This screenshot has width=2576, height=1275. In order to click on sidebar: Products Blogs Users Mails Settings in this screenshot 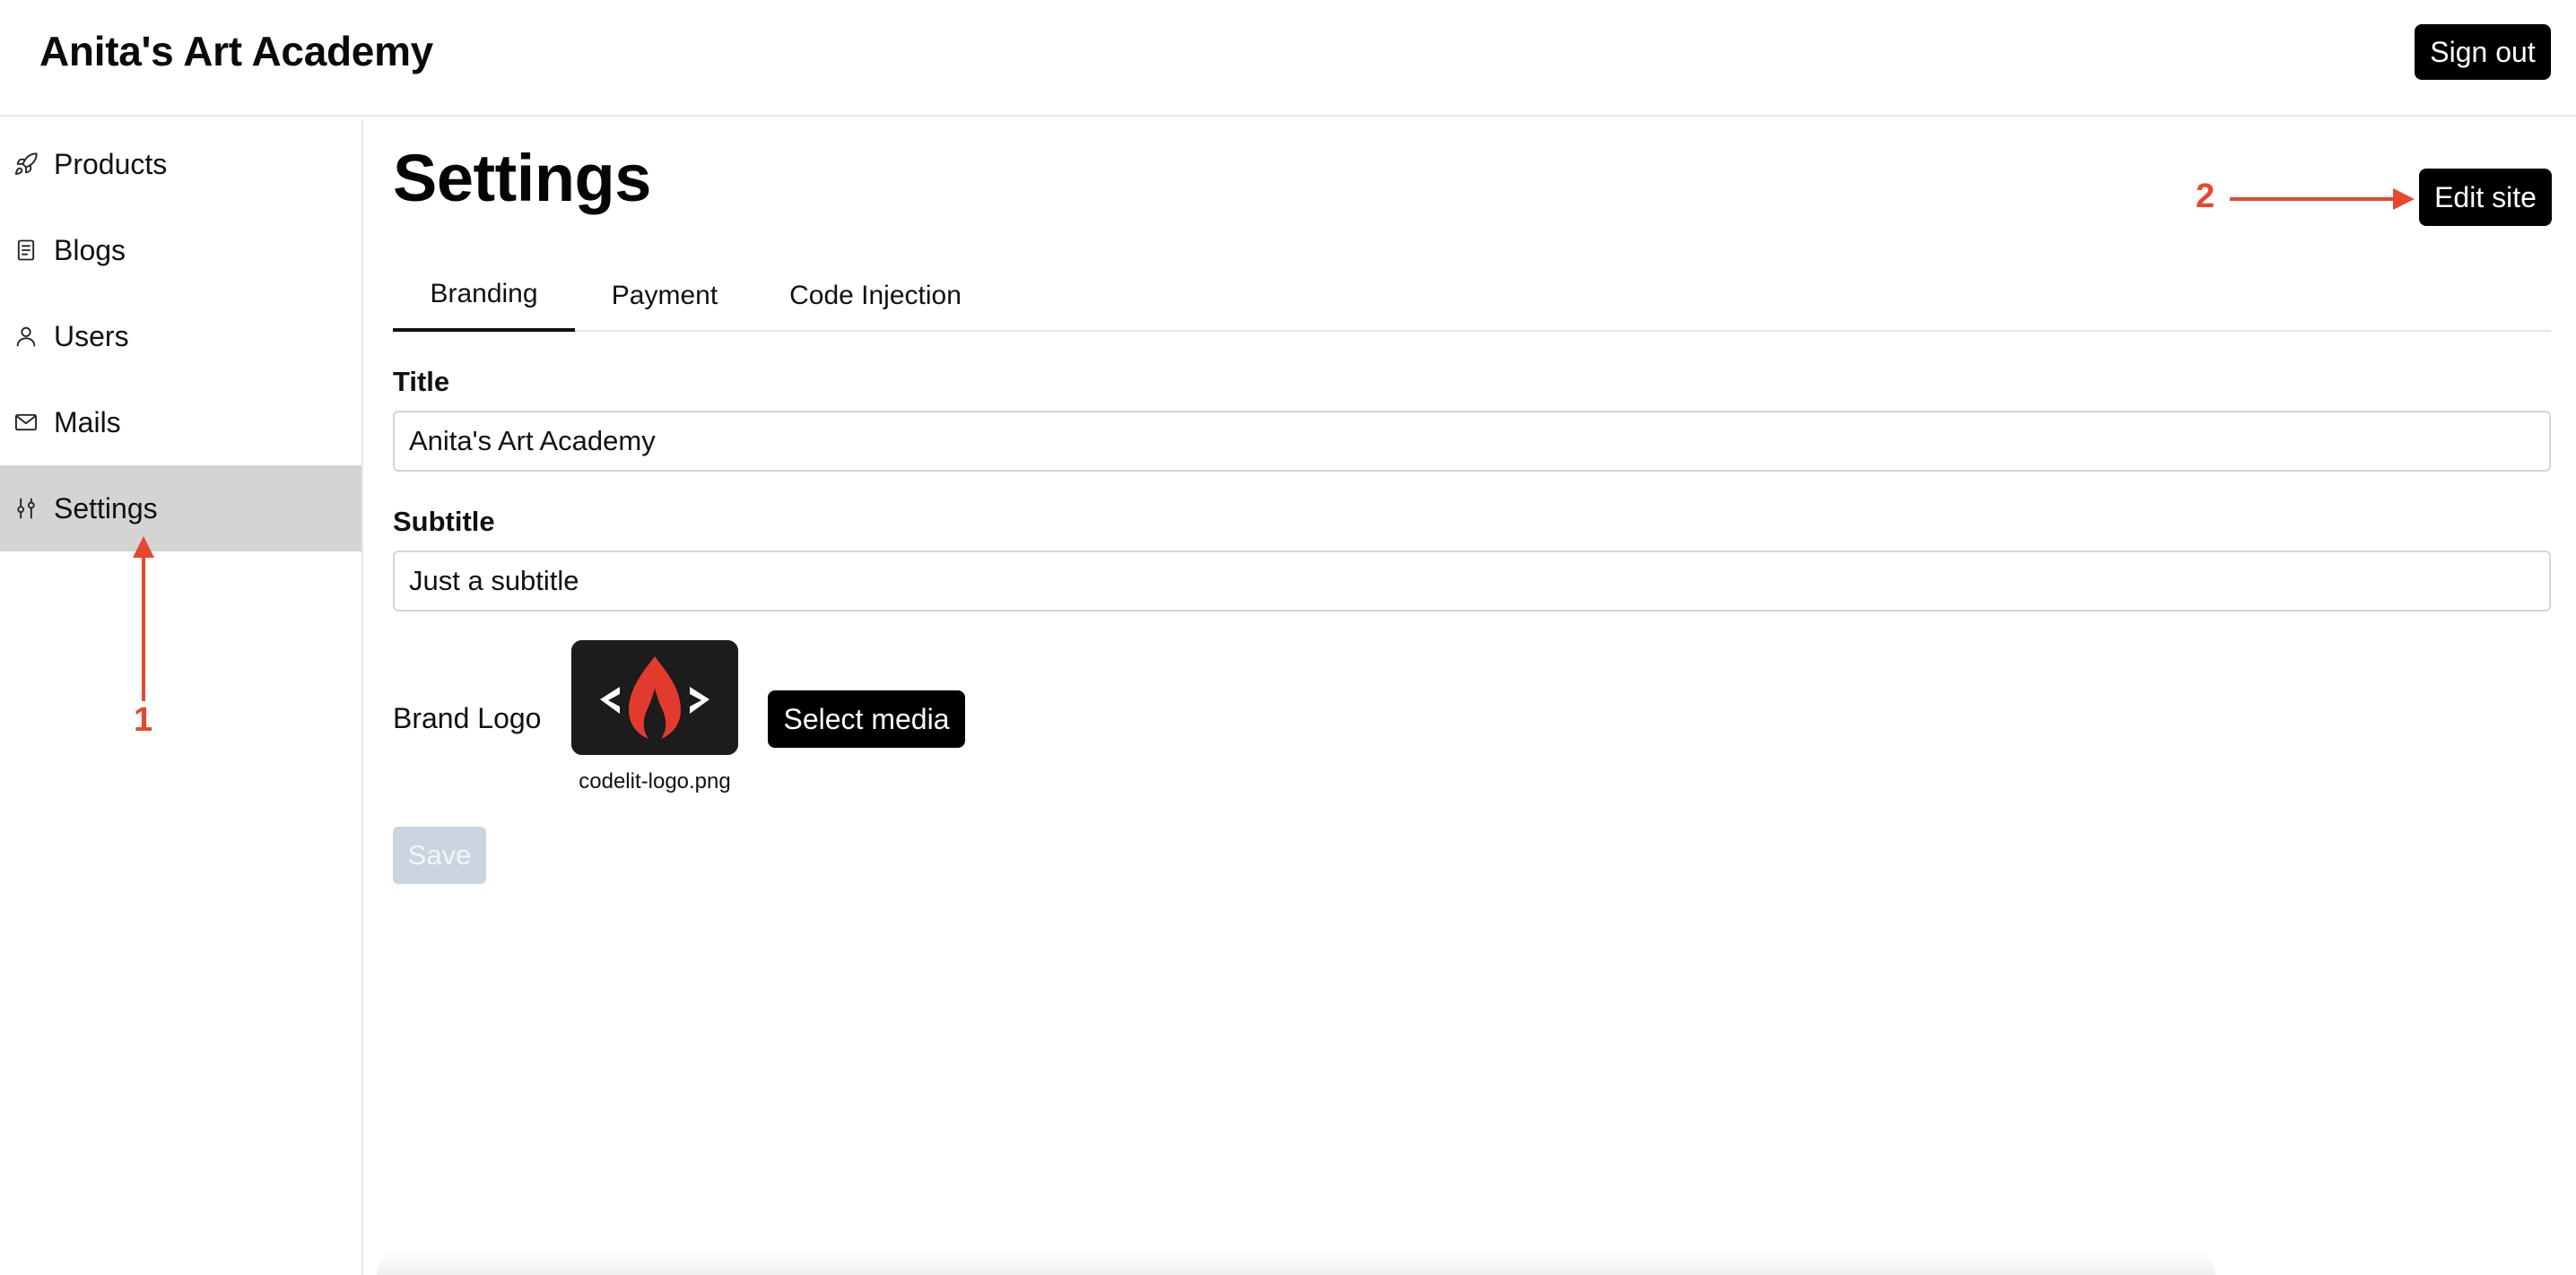, I will do `click(181, 697)`.